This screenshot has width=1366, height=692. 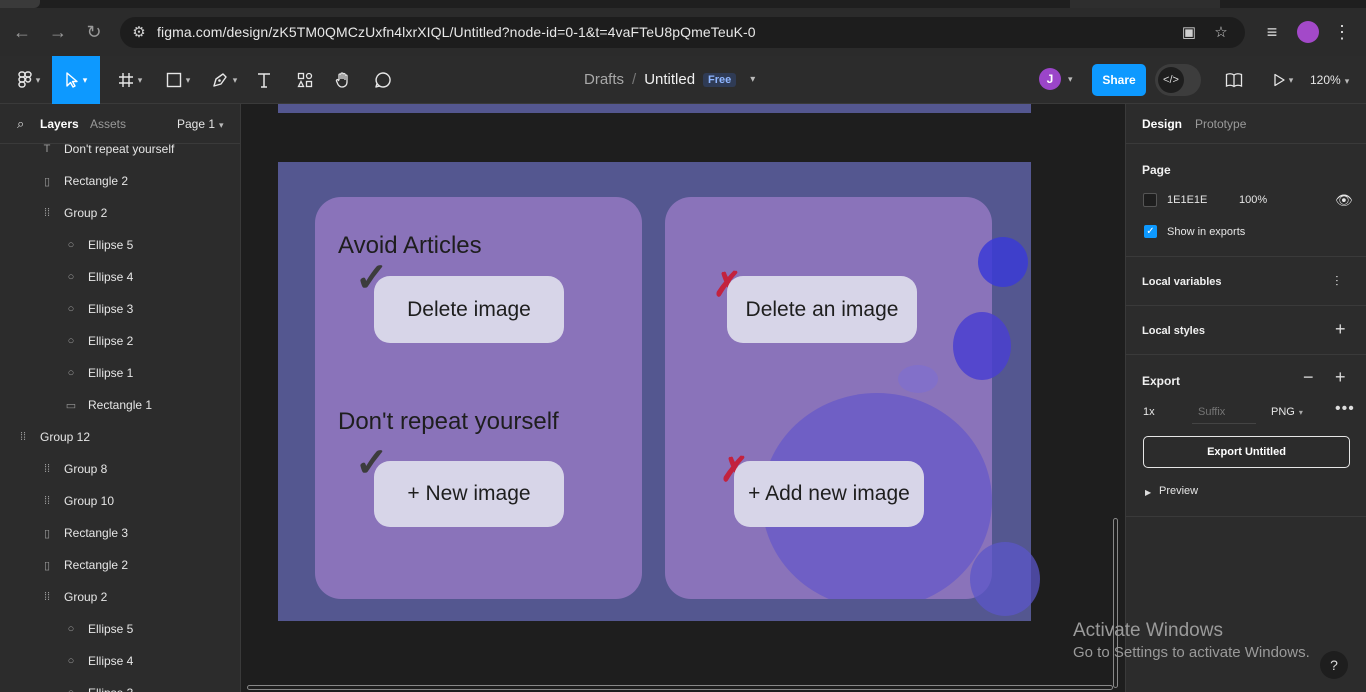 What do you see at coordinates (99, 373) in the screenshot?
I see `layer-row: ○ Ellipse 1` at bounding box center [99, 373].